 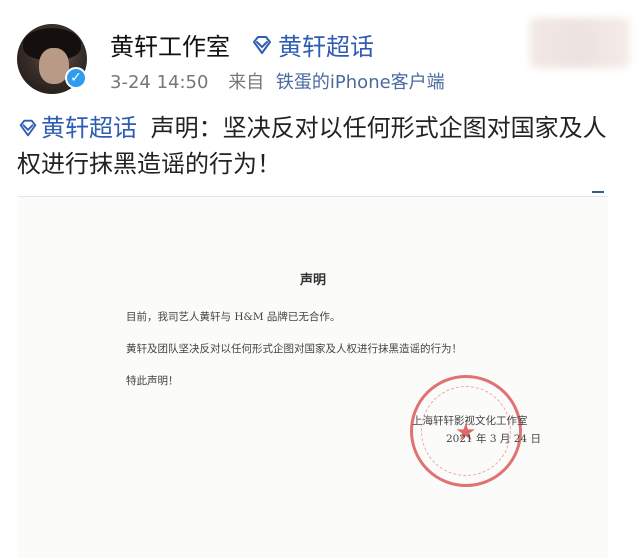 I want to click on source-prefix: 来自, so click(x=246, y=82).